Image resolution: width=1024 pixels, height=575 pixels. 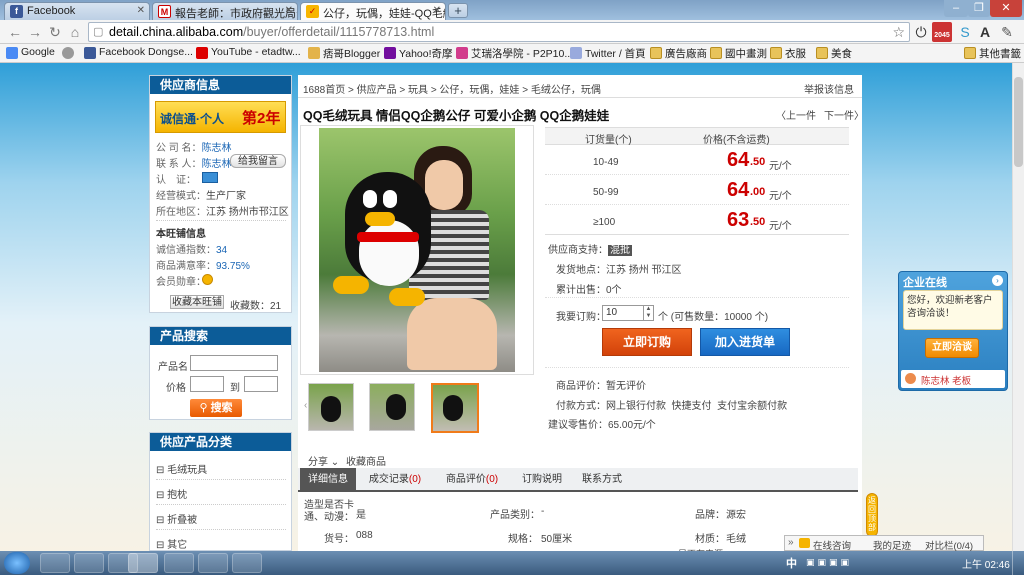 I want to click on ime-indicator: 中, so click(x=791, y=563).